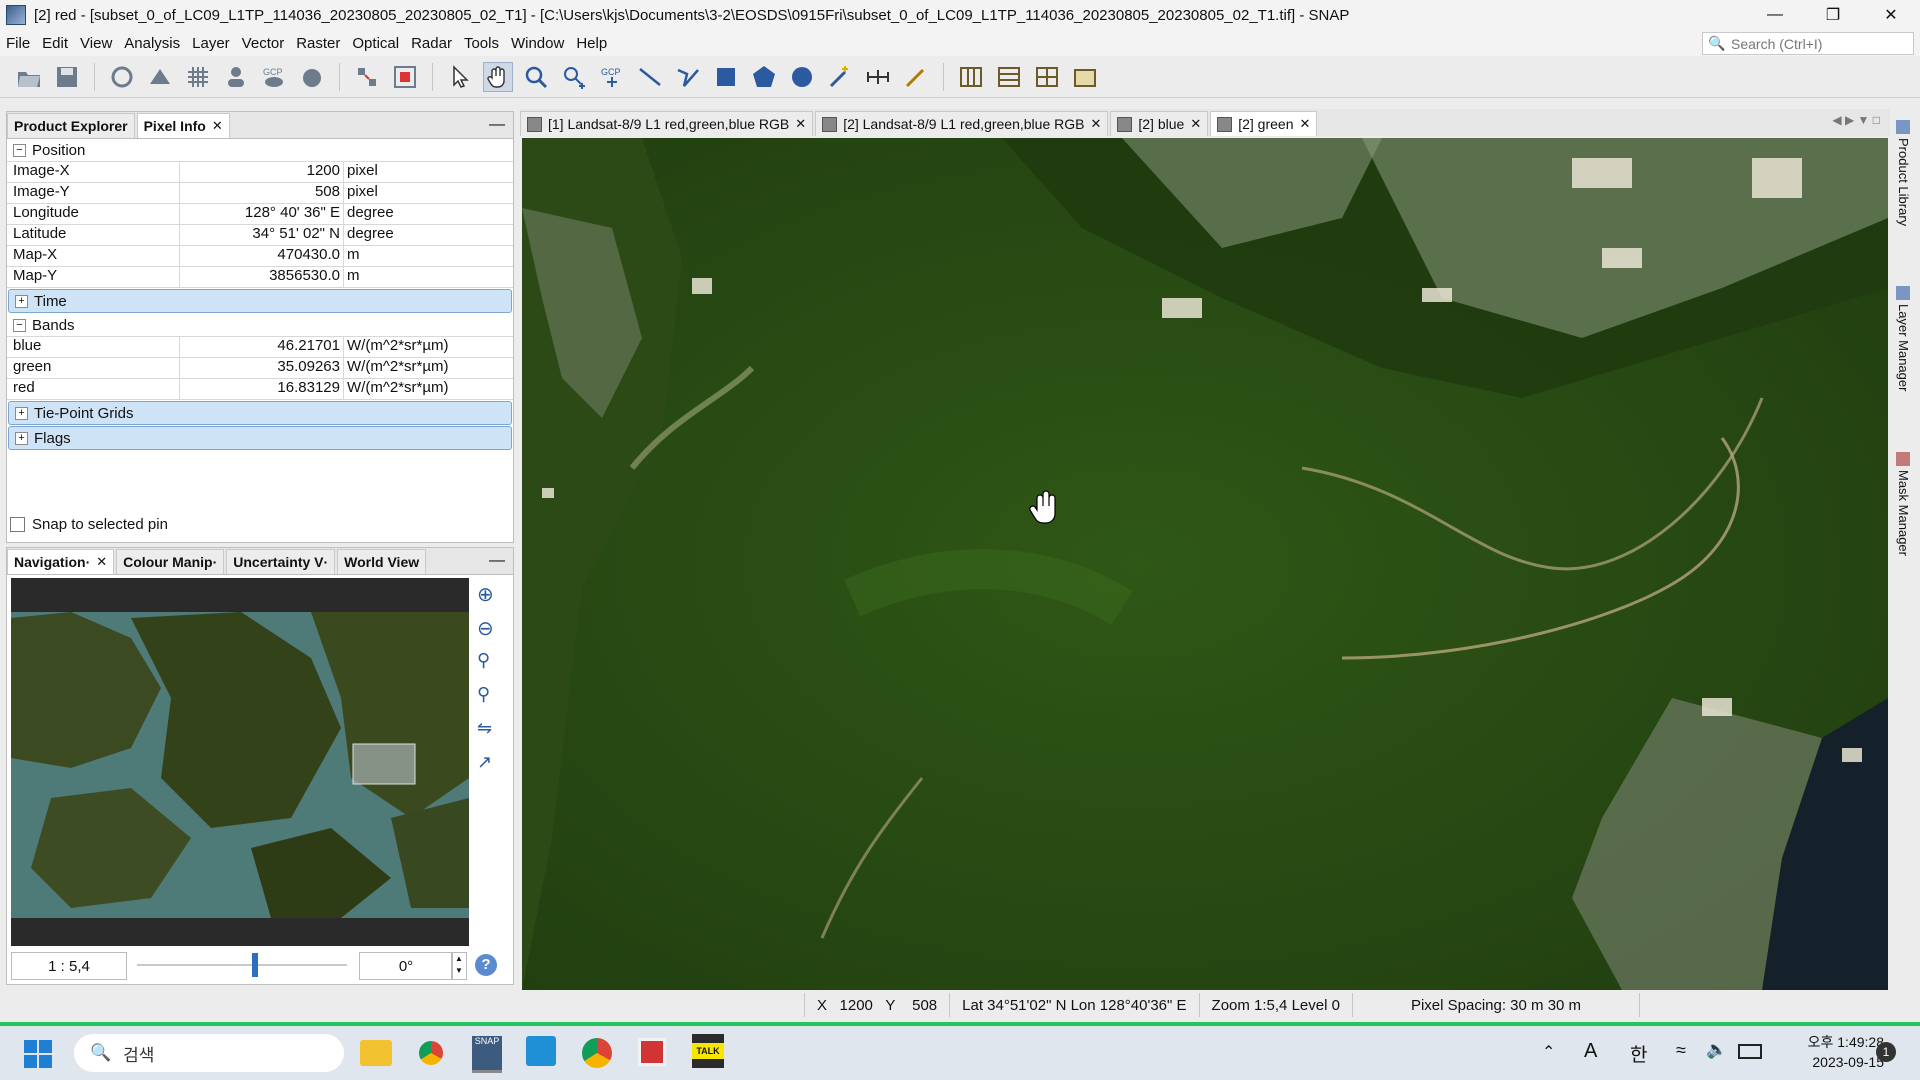 This screenshot has height=1080, width=1920. What do you see at coordinates (431, 1053) in the screenshot?
I see `chrome-icon` at bounding box center [431, 1053].